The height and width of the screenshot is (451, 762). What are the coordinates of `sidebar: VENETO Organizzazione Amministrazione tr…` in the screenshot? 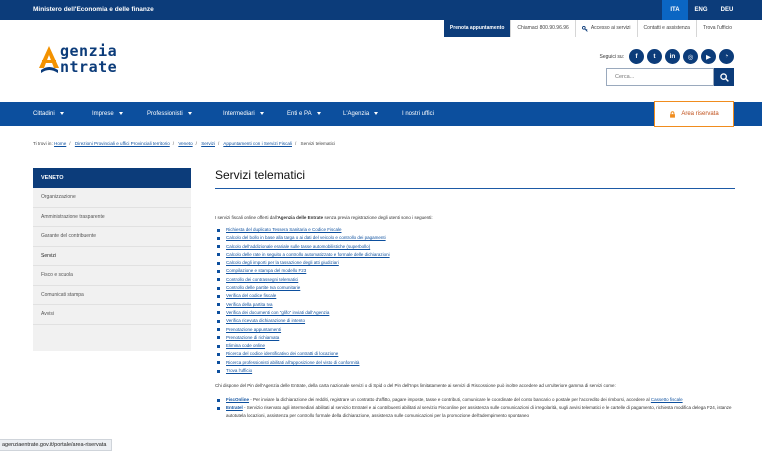 It's located at (112, 259).